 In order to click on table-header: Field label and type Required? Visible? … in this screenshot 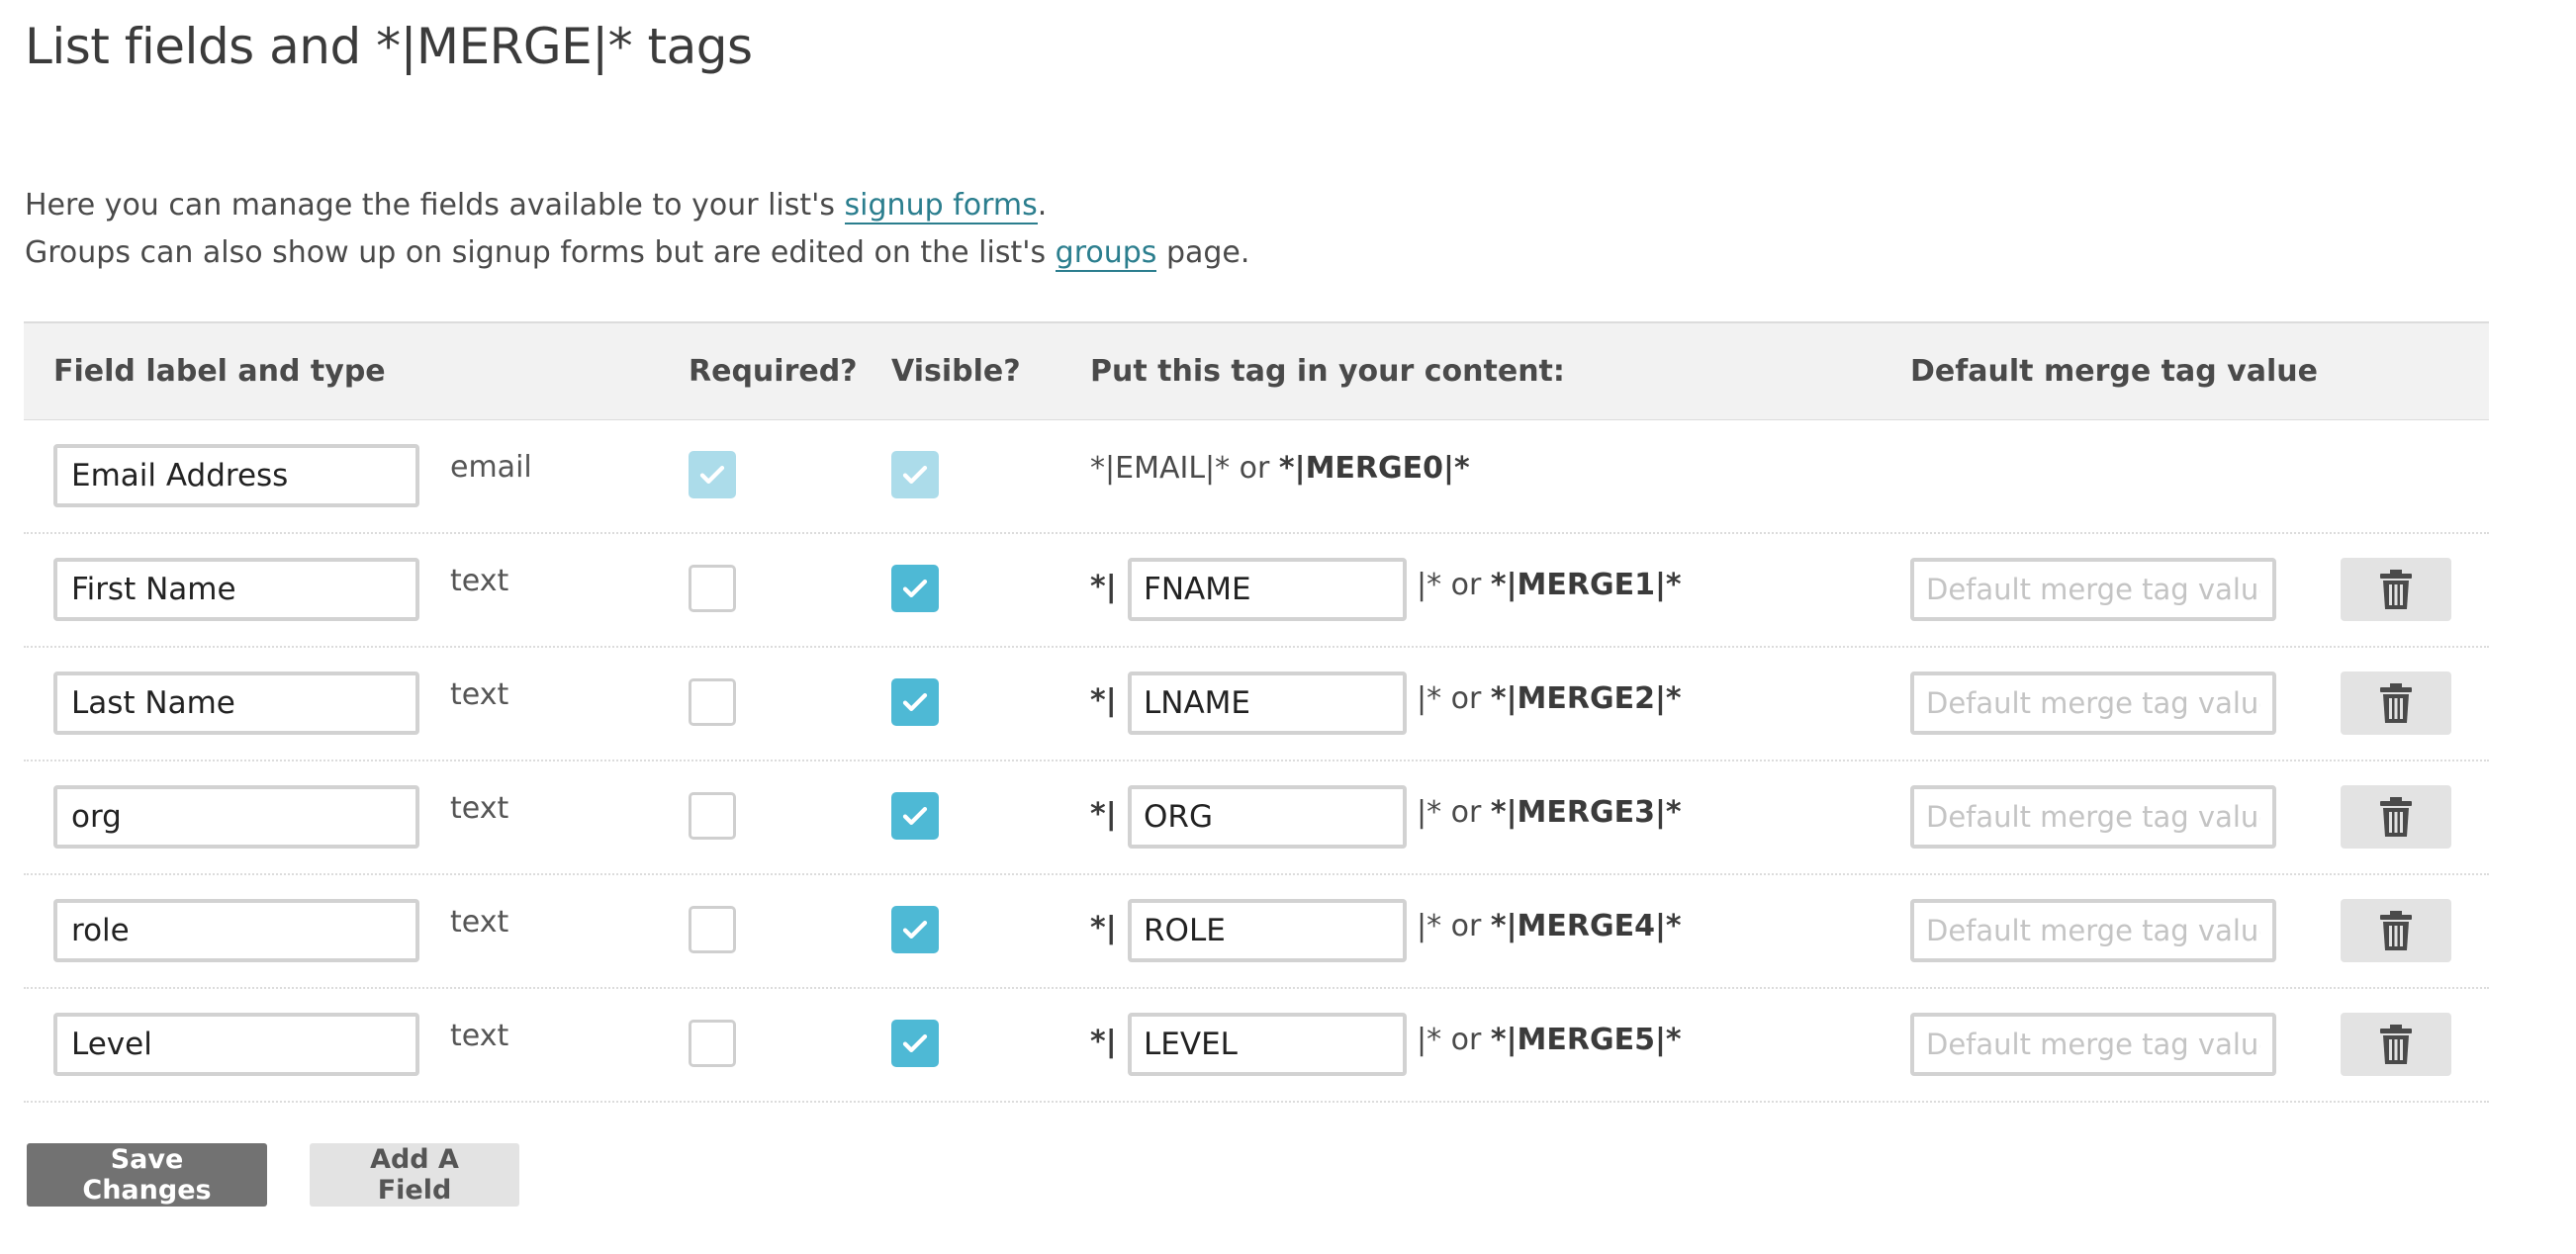, I will do `click(1256, 371)`.